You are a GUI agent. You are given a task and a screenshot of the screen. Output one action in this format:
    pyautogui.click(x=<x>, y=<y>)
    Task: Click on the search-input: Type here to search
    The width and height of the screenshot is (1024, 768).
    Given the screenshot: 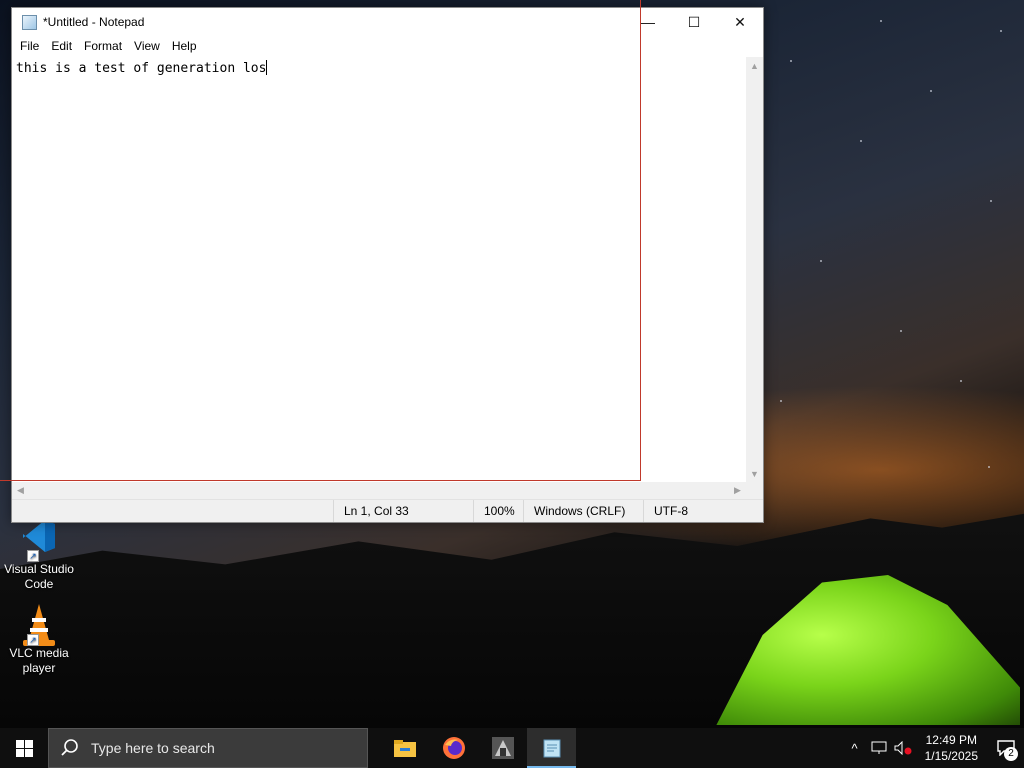 What is the action you would take?
    pyautogui.click(x=208, y=748)
    